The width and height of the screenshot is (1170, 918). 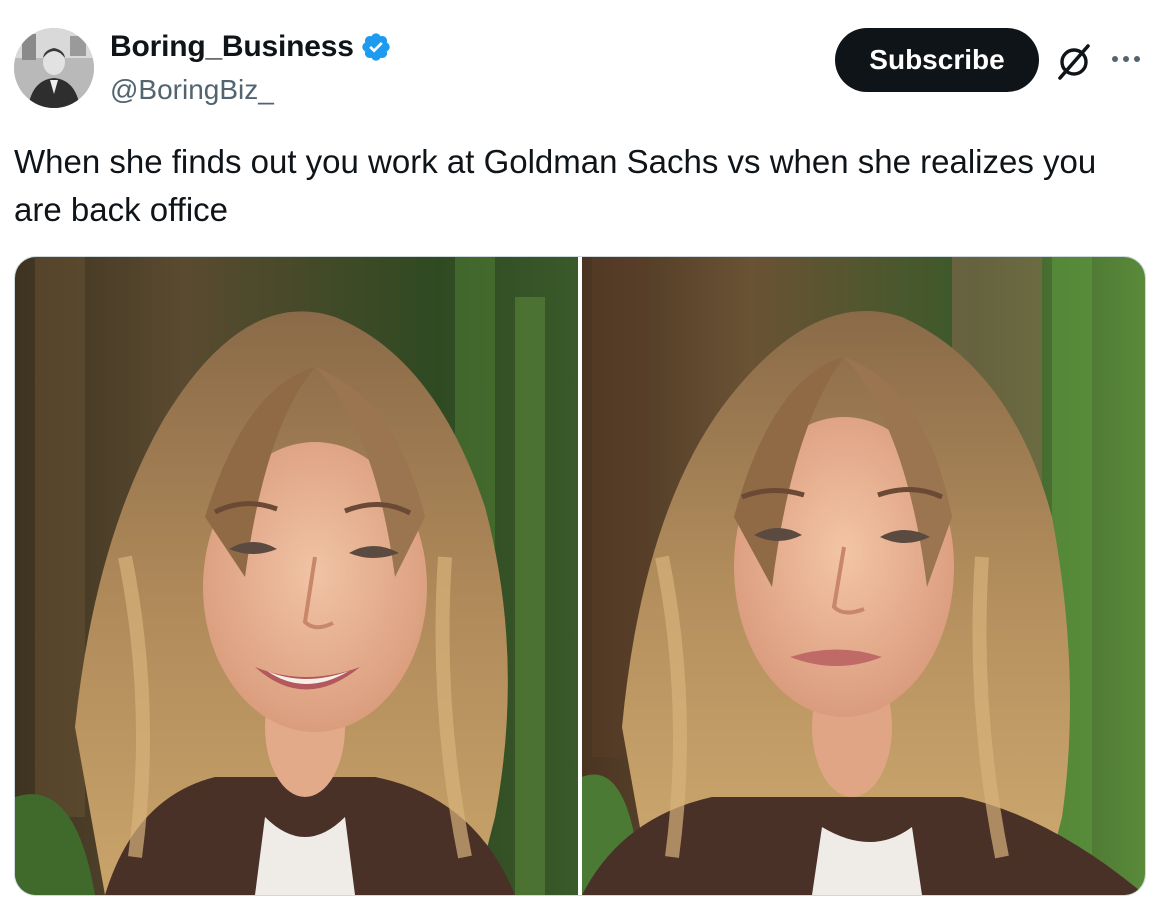 I want to click on author-display-name: Boring_Business, so click(x=232, y=47).